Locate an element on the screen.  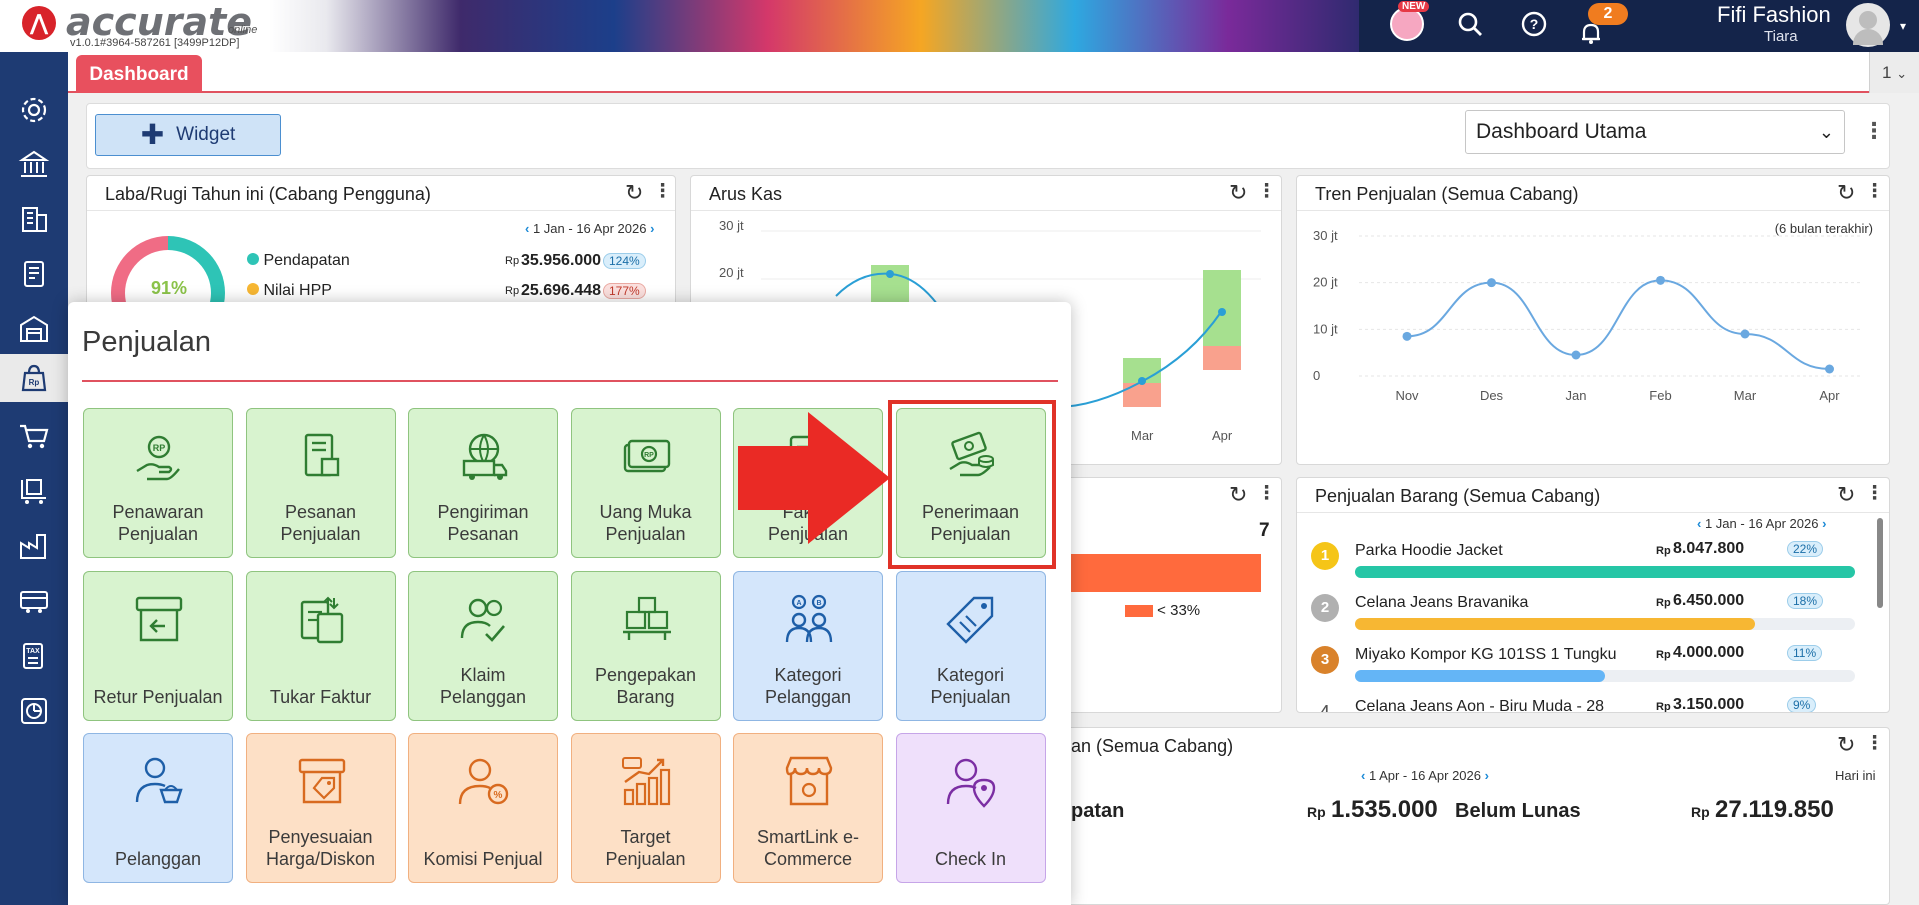
scrollbar is located at coordinates (1880, 563).